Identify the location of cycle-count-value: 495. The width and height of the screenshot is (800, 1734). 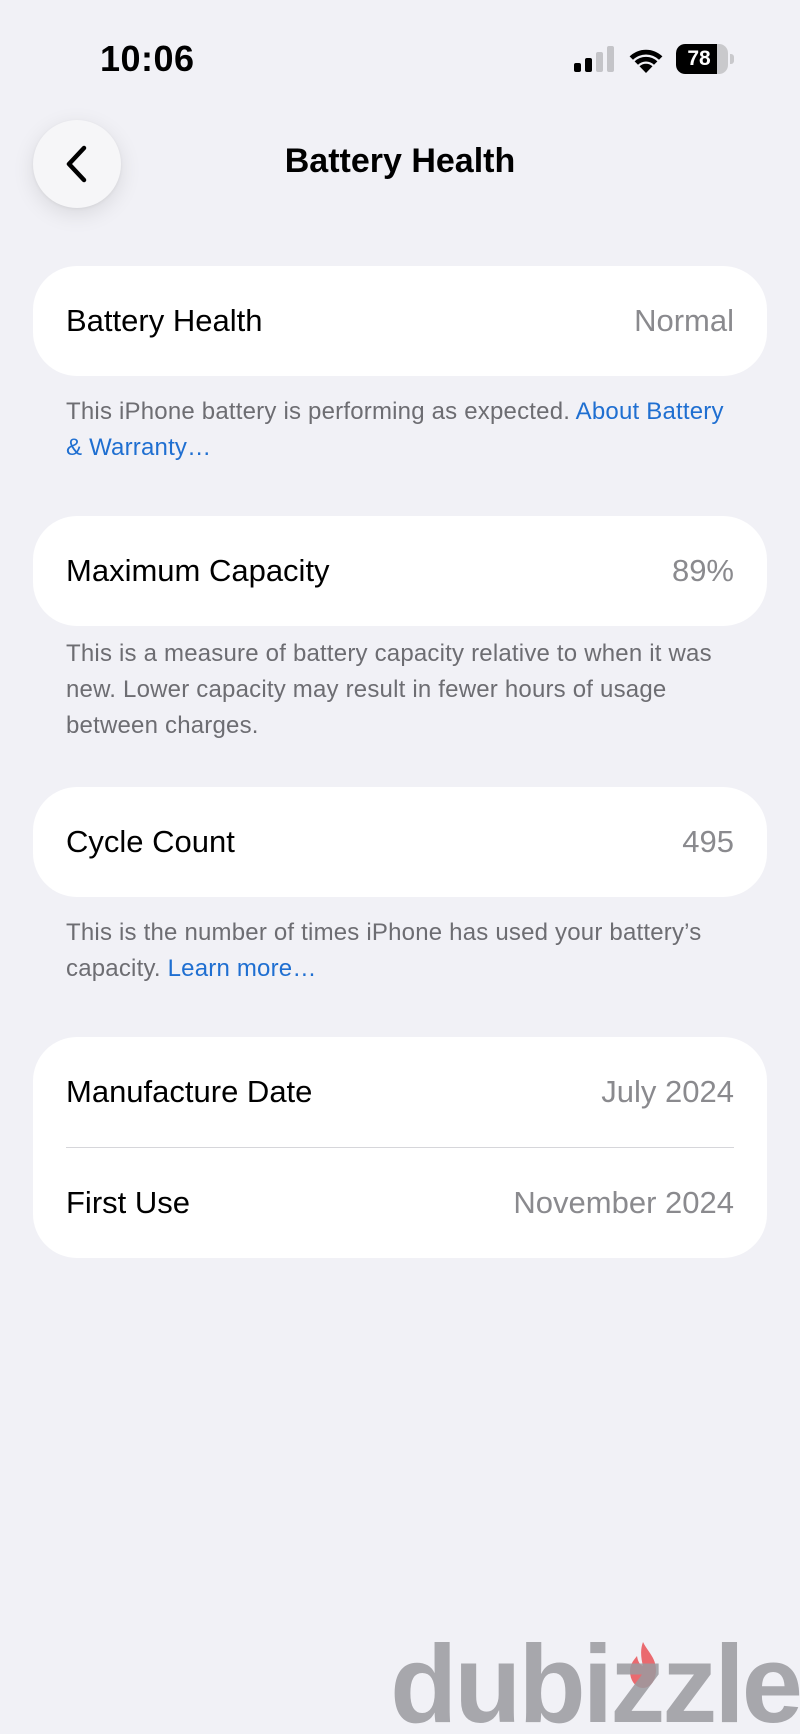
(708, 841).